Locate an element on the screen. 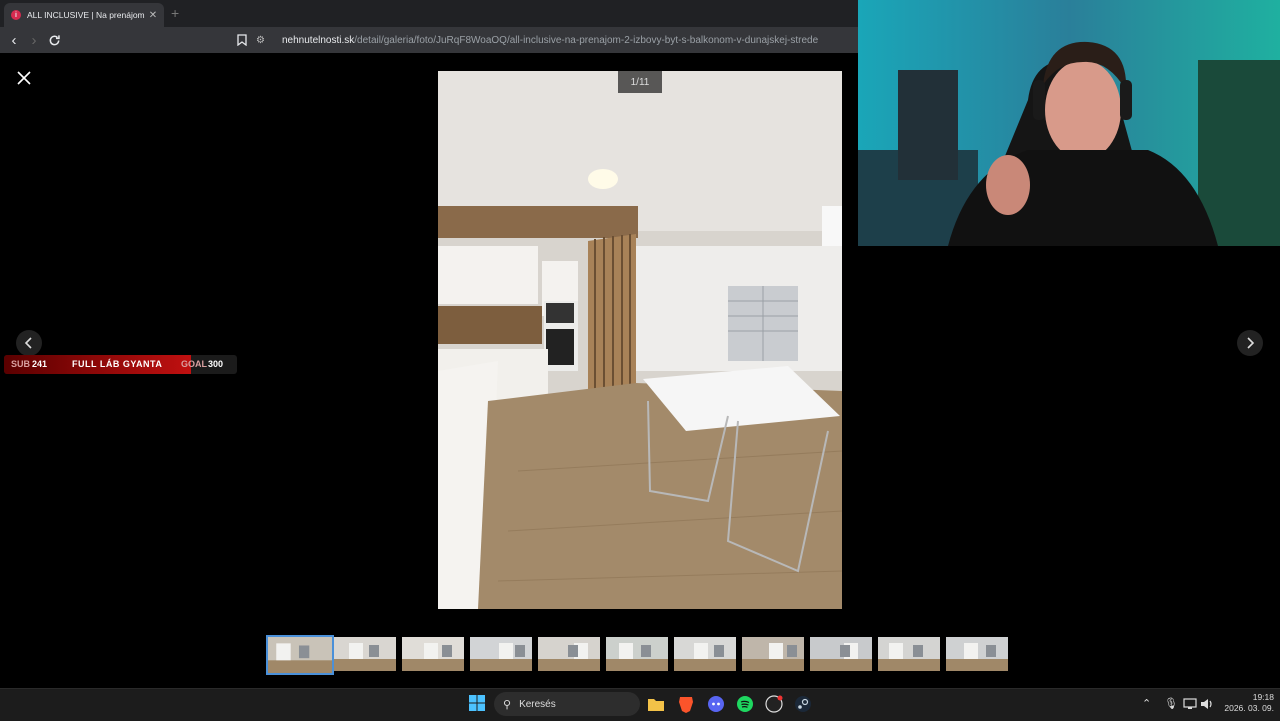 The width and height of the screenshot is (1280, 721). file-explorer-icon is located at coordinates (656, 704).